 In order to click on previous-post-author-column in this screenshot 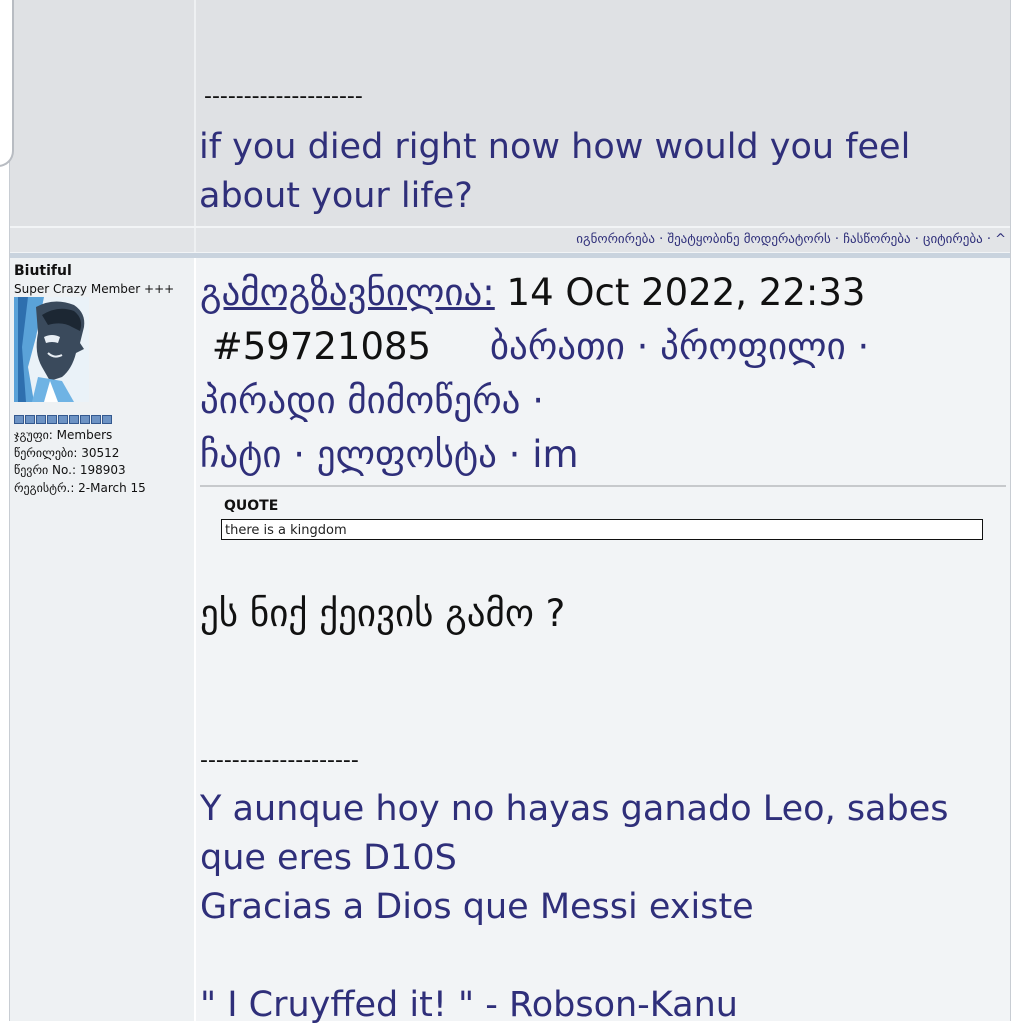, I will do `click(103, 113)`.